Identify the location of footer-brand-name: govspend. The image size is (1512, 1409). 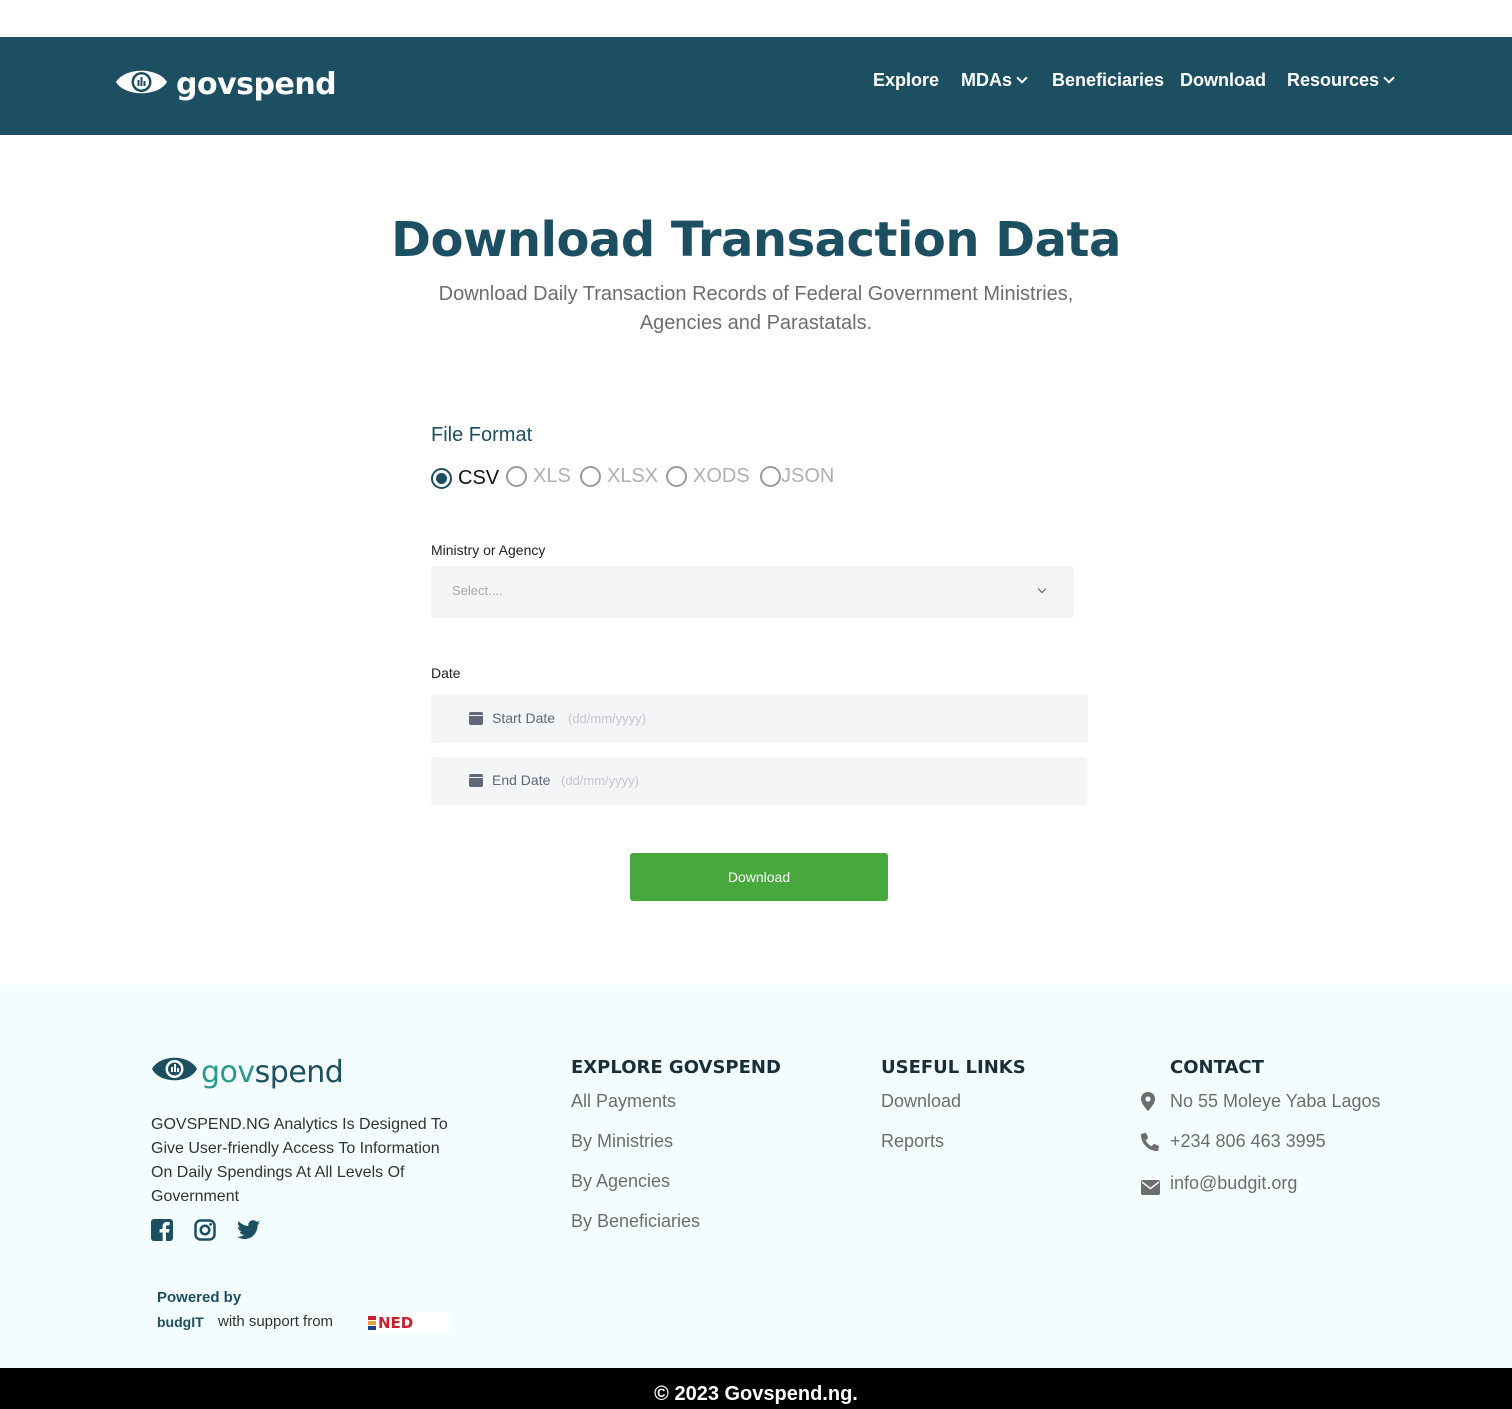
(272, 1072).